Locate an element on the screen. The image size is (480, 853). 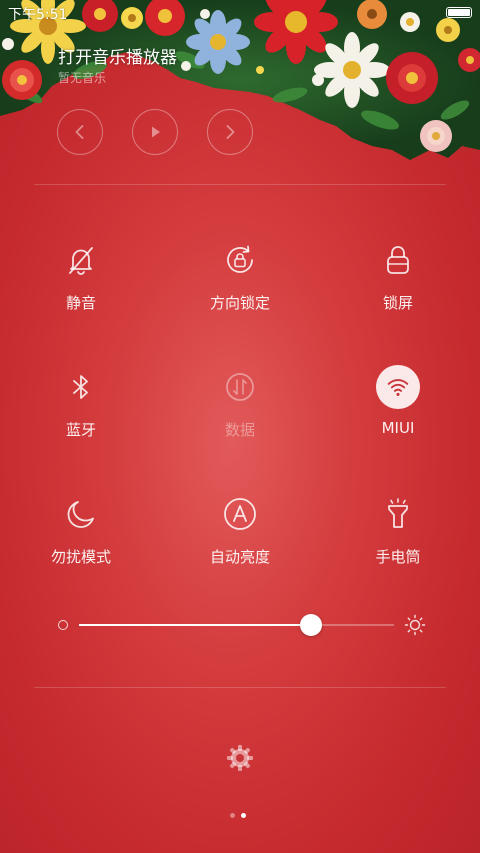
brightness-thumb is located at coordinates (311, 625).